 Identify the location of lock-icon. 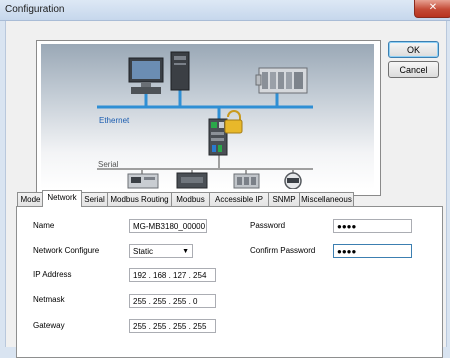
(233, 122).